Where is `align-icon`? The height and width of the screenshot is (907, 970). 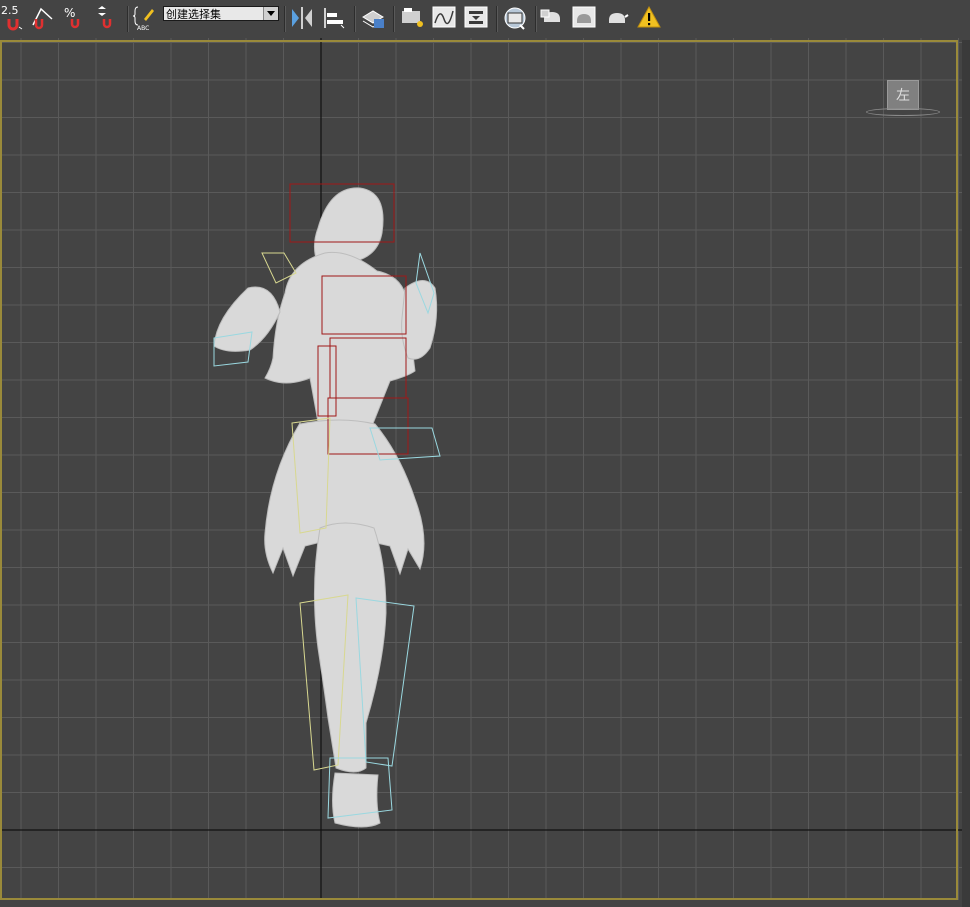 align-icon is located at coordinates (334, 18).